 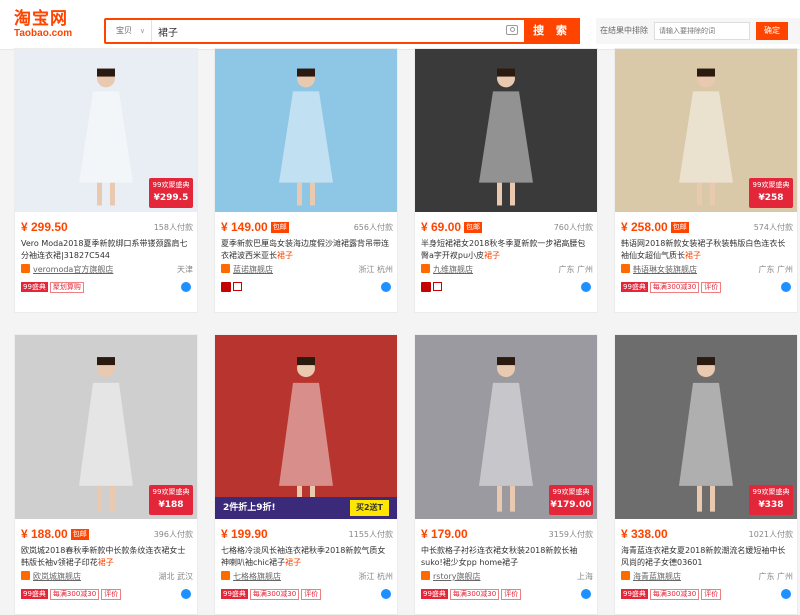 I want to click on product-title: 中长款格子衬衫连衣裙女秋装2018新款长袖suko!裙少女pp home裙子, so click(x=507, y=557).